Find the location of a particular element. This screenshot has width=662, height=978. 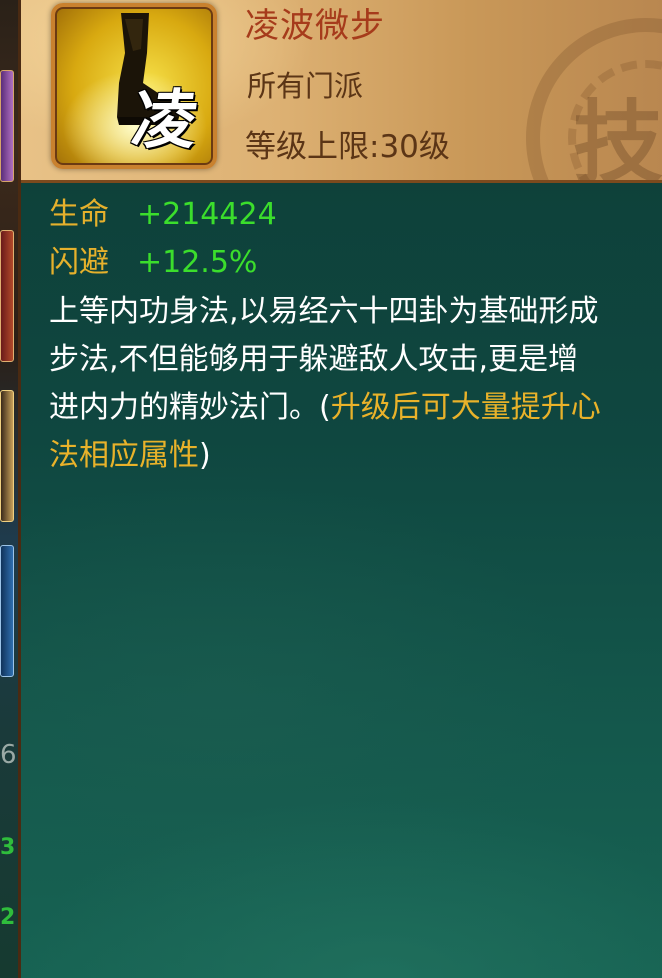

stat-row-dodge: 闪避 +12.5% is located at coordinates (163, 266).